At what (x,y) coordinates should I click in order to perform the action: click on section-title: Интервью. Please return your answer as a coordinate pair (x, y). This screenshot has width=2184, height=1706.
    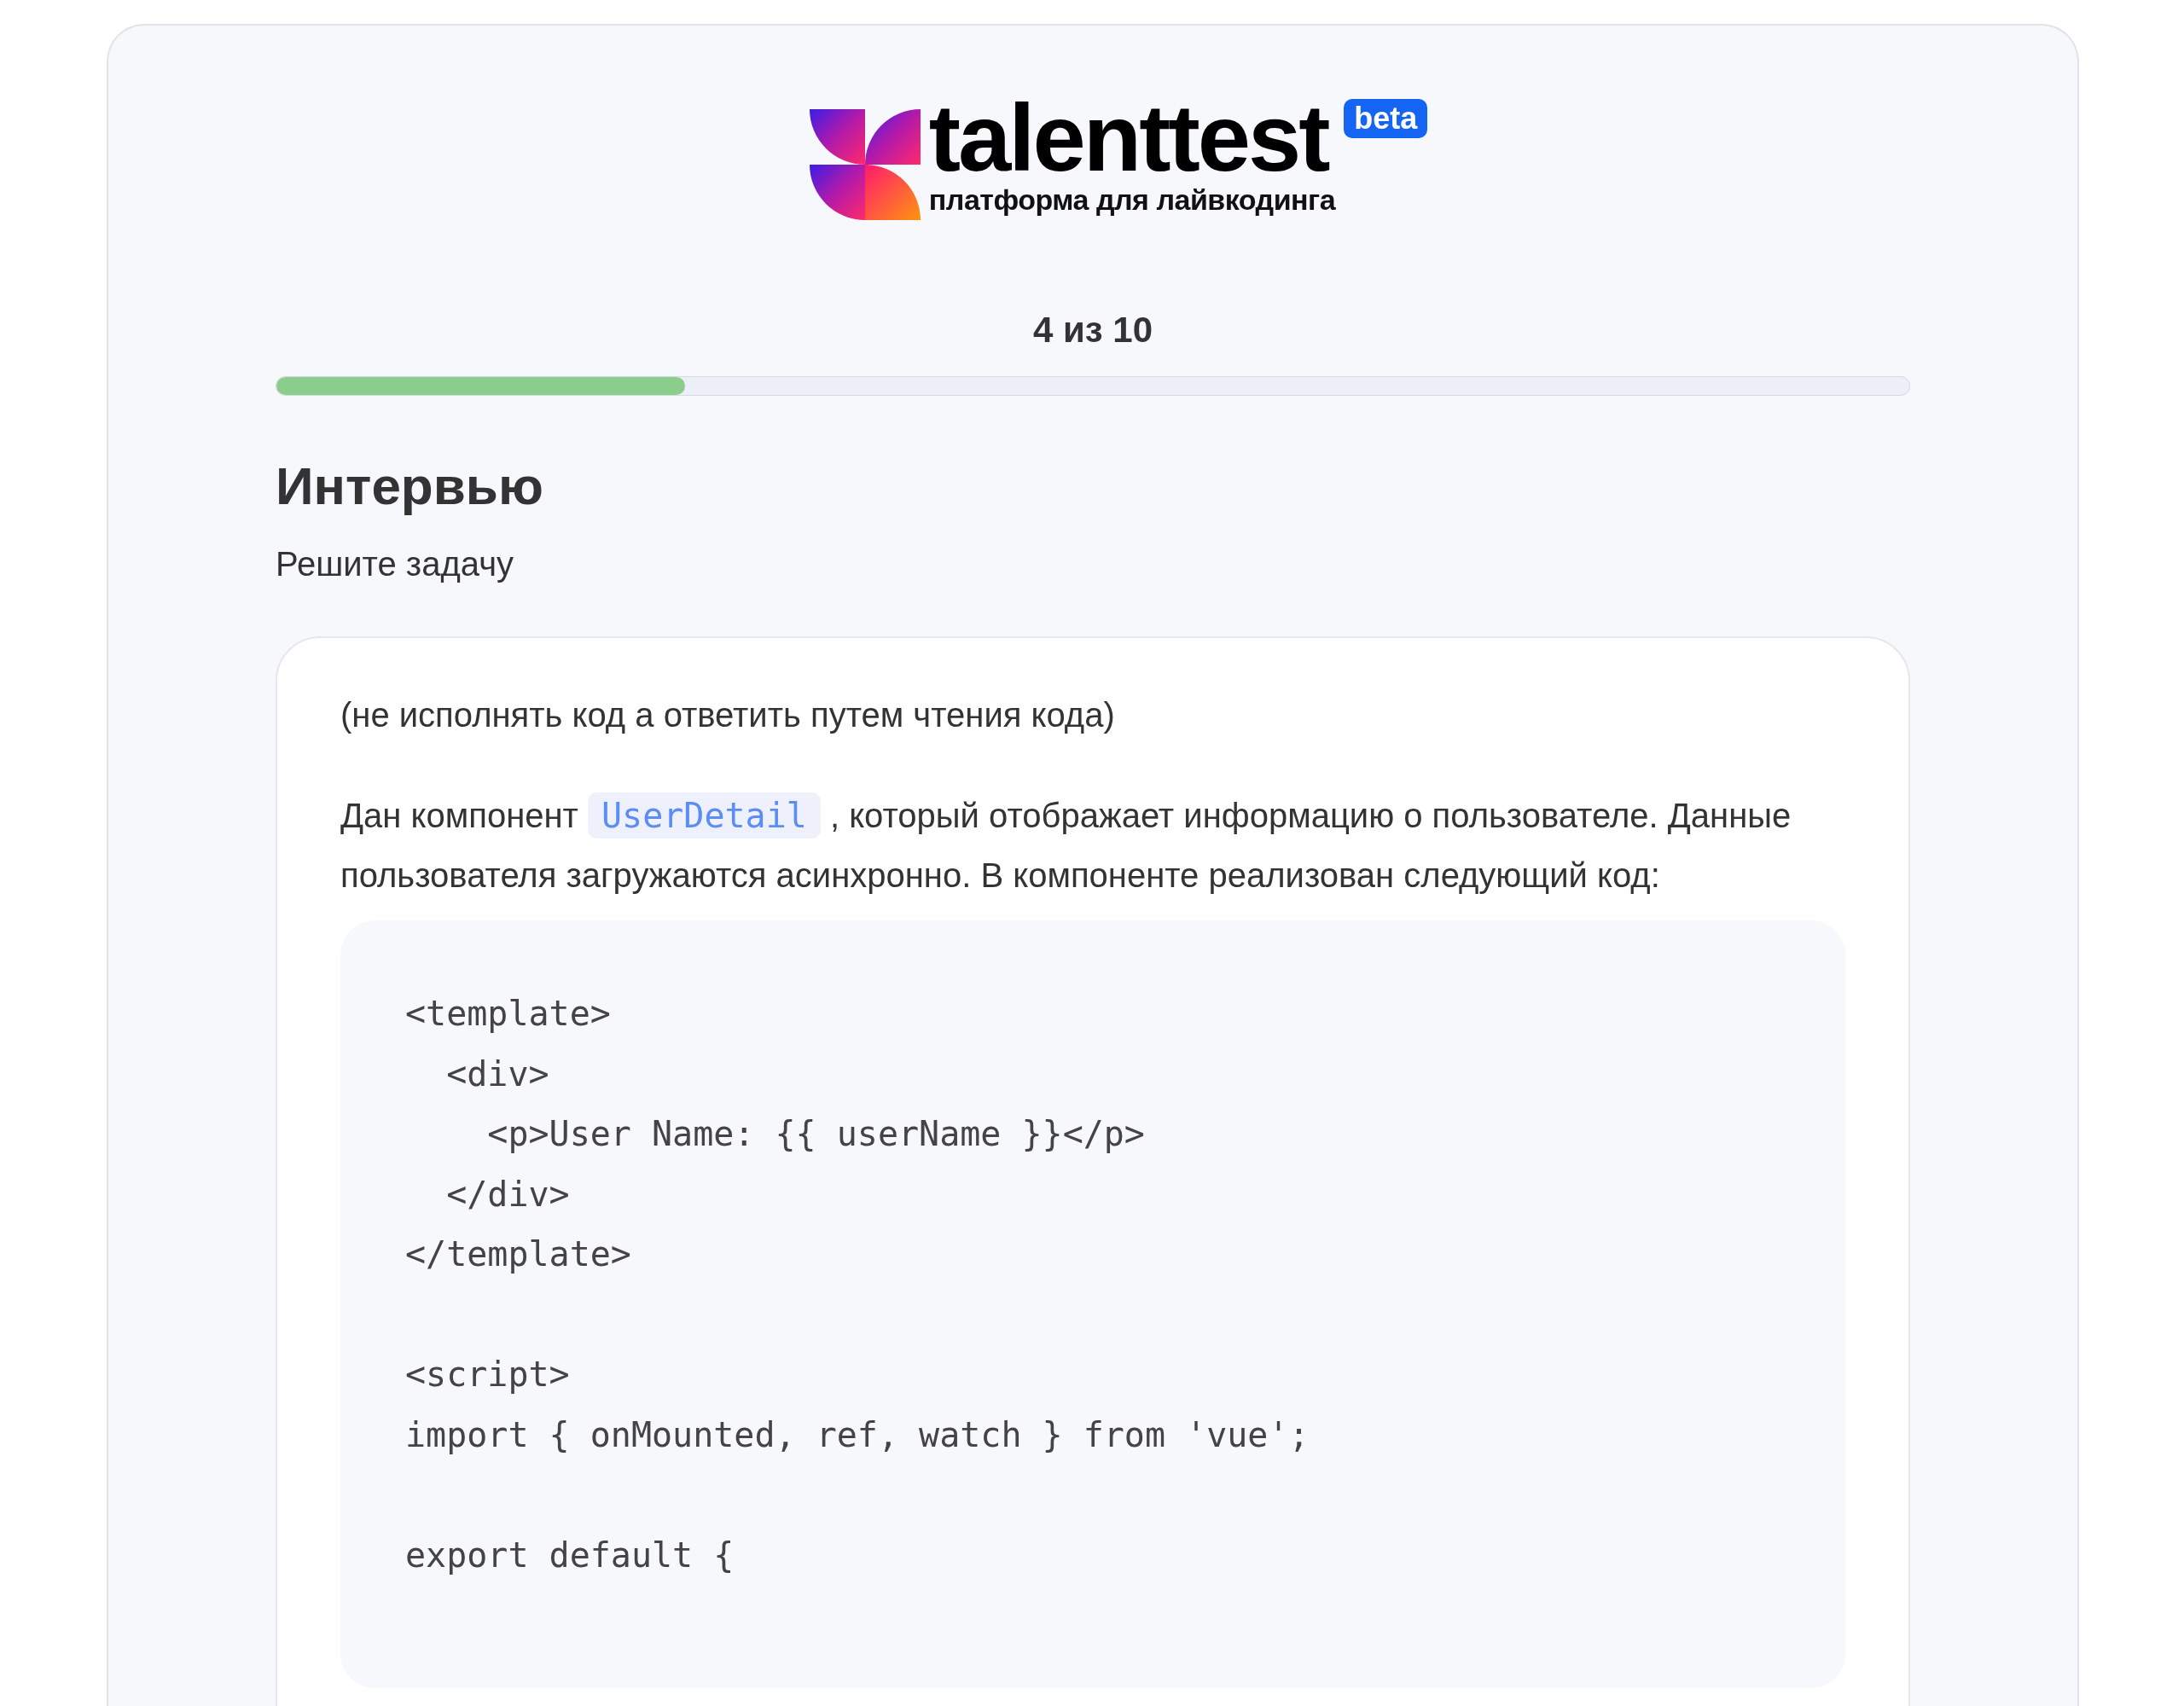
    Looking at the image, I should click on (410, 486).